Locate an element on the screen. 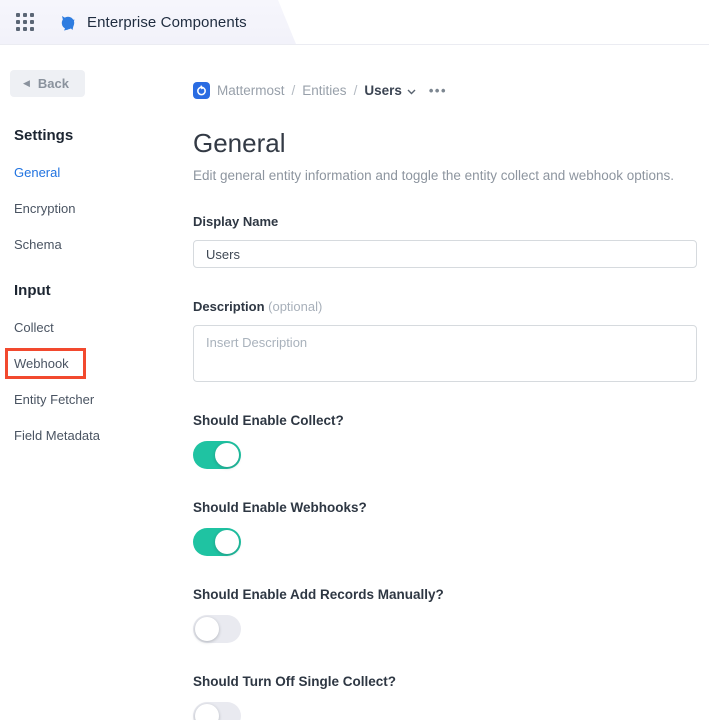 This screenshot has height=720, width=709. description-field-group: Description (optional) is located at coordinates (445, 340).